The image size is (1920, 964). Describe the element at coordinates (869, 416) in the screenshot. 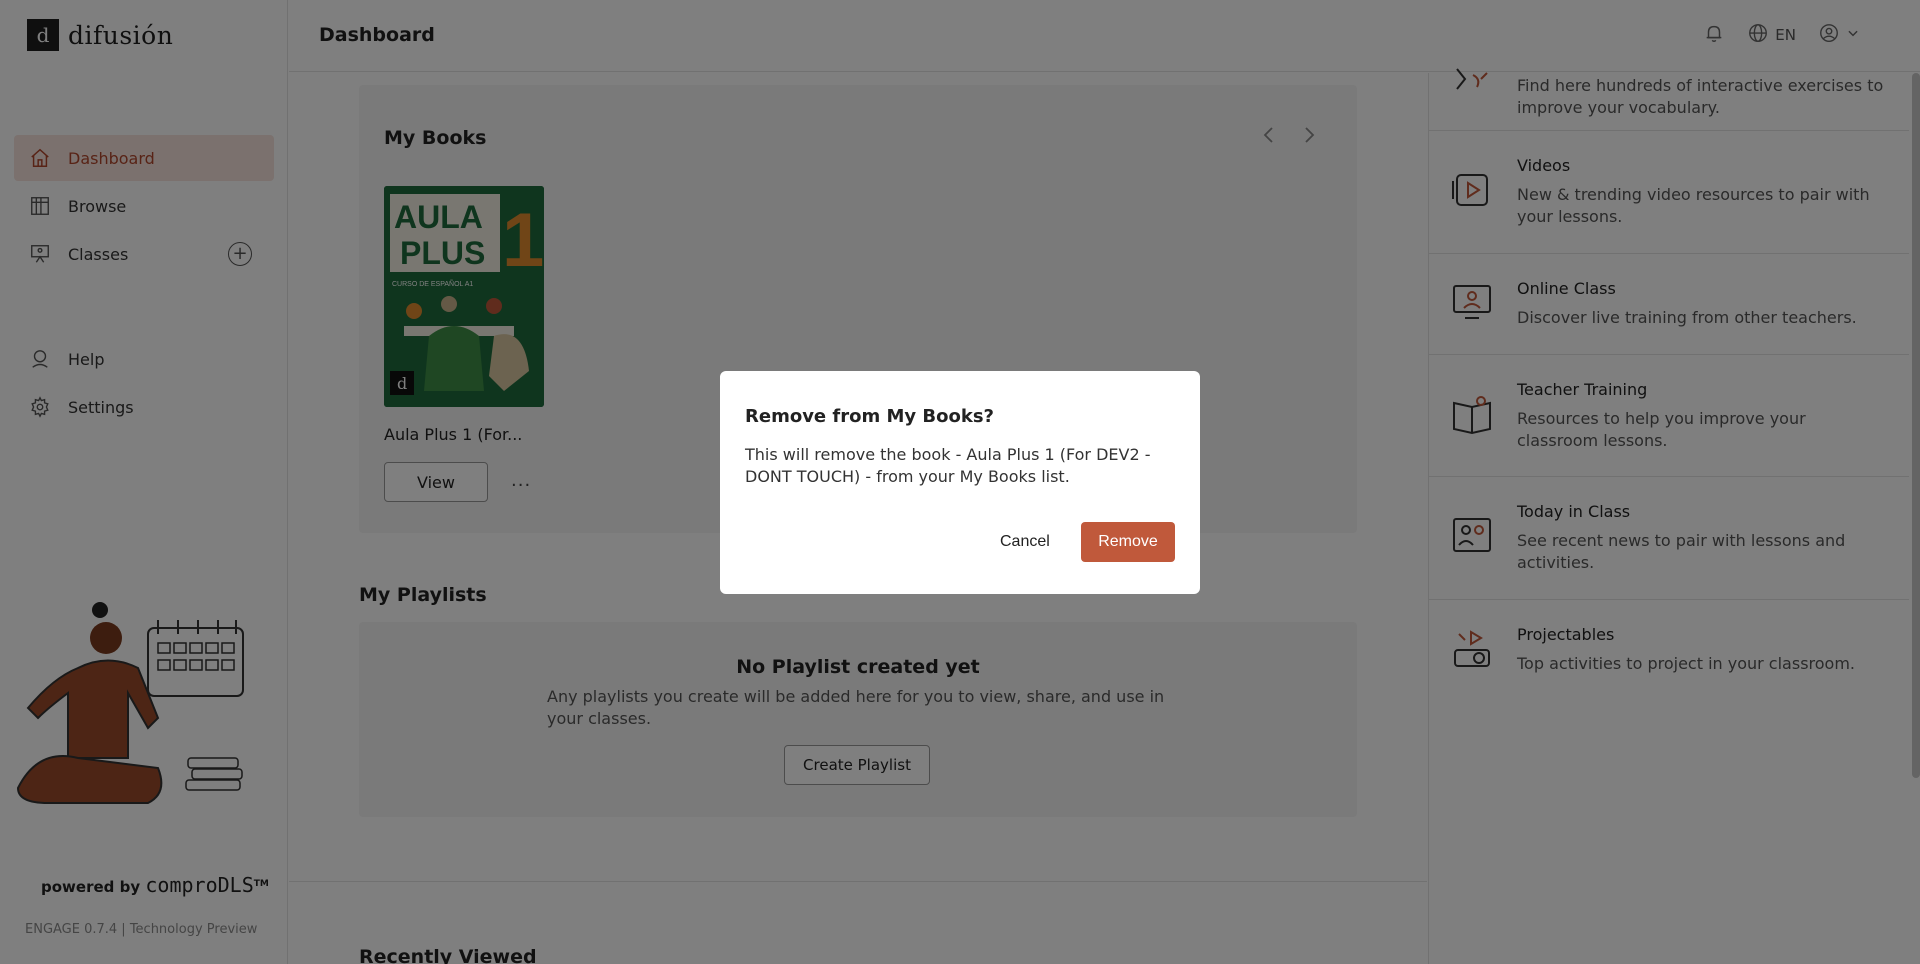

I see `dialog-title: Remove from My Books?` at that location.